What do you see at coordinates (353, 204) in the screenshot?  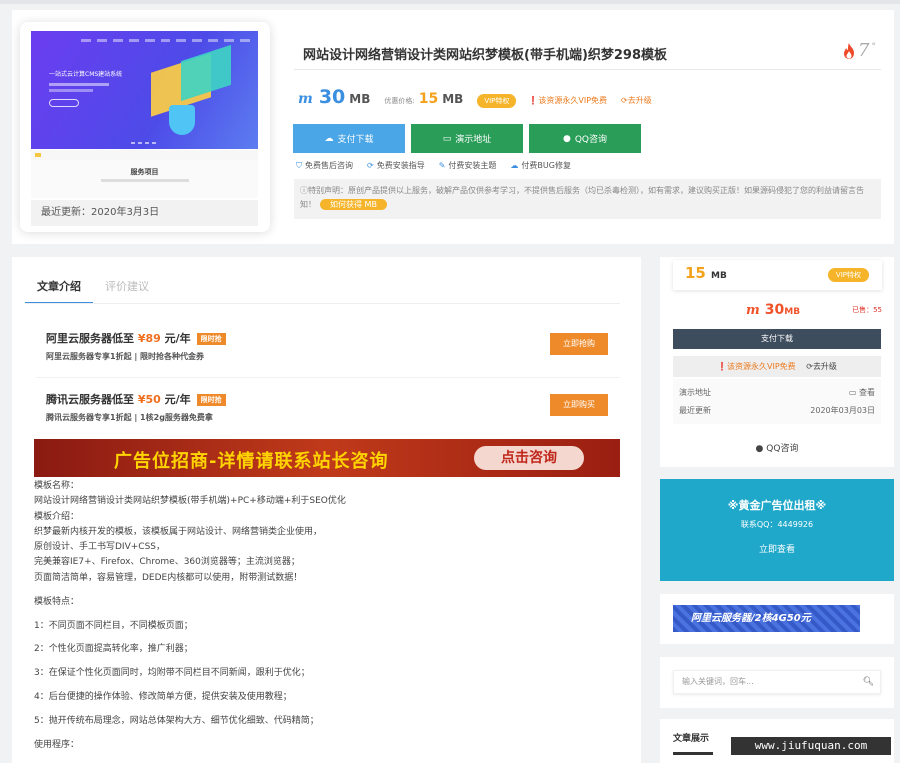 I see `how-to-get-mb-button: 如何获得 MB` at bounding box center [353, 204].